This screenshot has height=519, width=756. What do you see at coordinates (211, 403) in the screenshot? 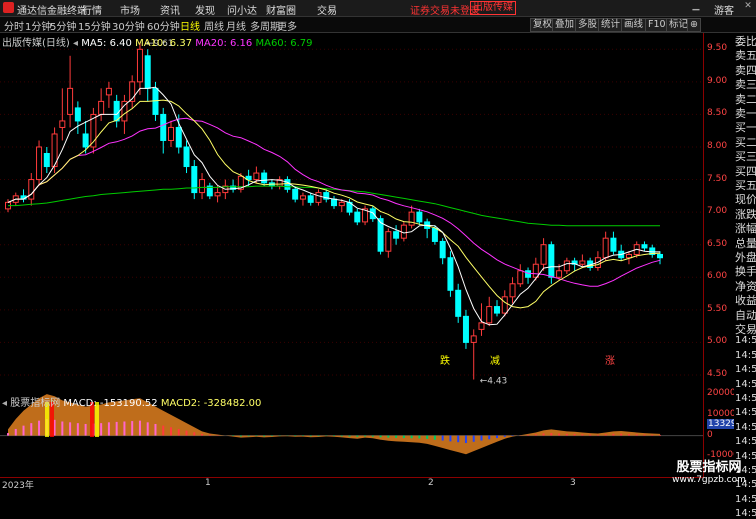
I see `macd2-value: MACD2: -328482.00` at bounding box center [211, 403].